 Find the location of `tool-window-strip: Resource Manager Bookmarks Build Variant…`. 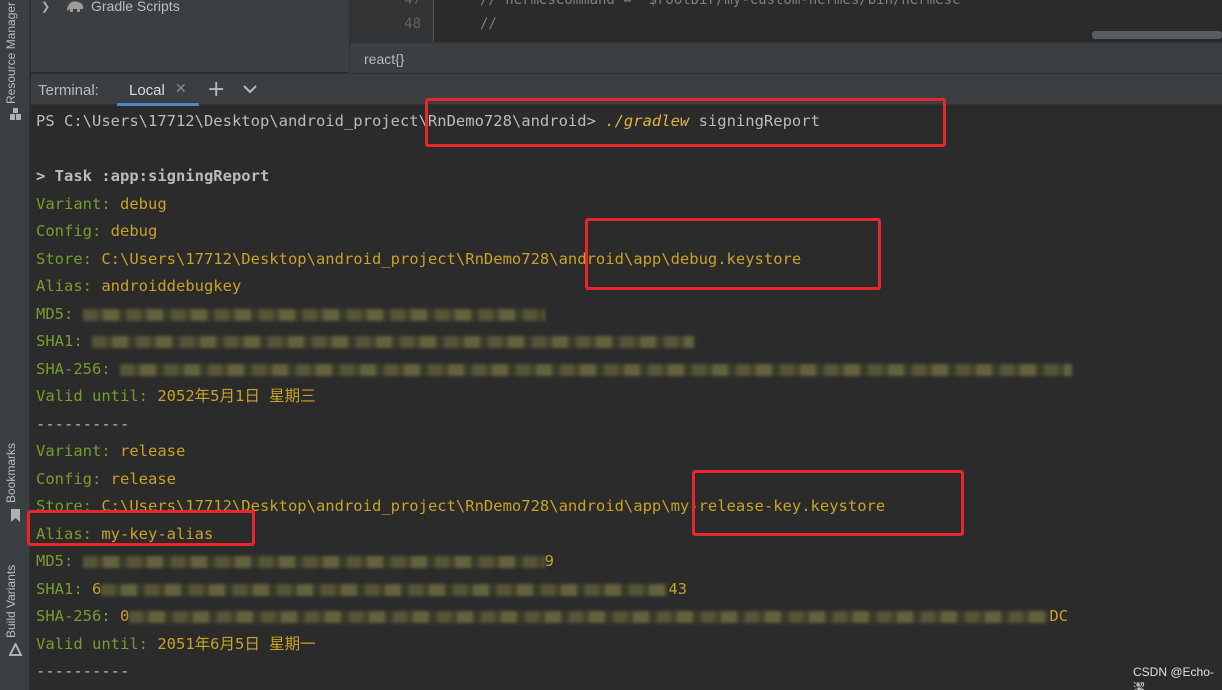

tool-window-strip: Resource Manager Bookmarks Build Variant… is located at coordinates (15, 345).